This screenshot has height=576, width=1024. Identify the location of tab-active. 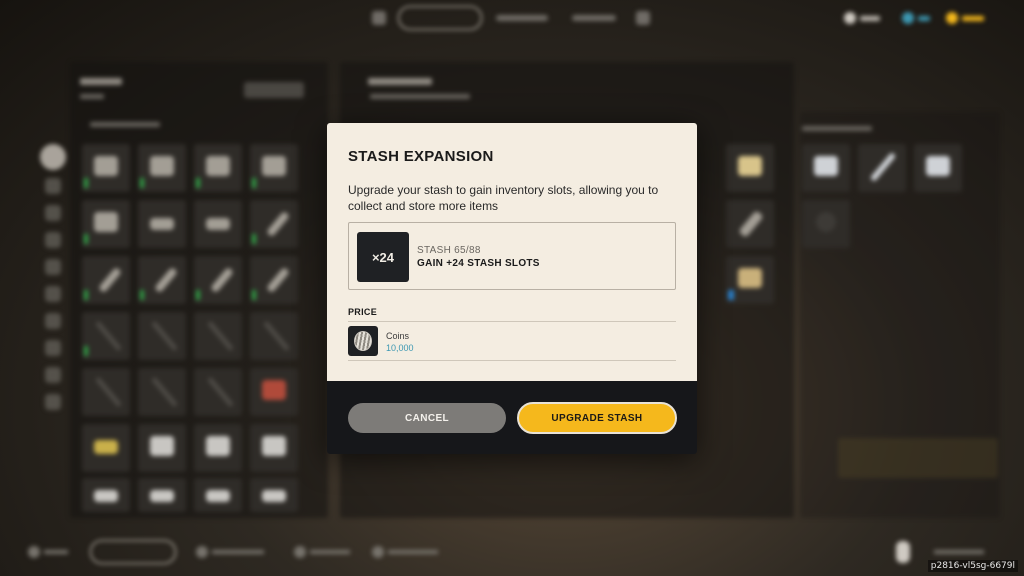
(440, 18).